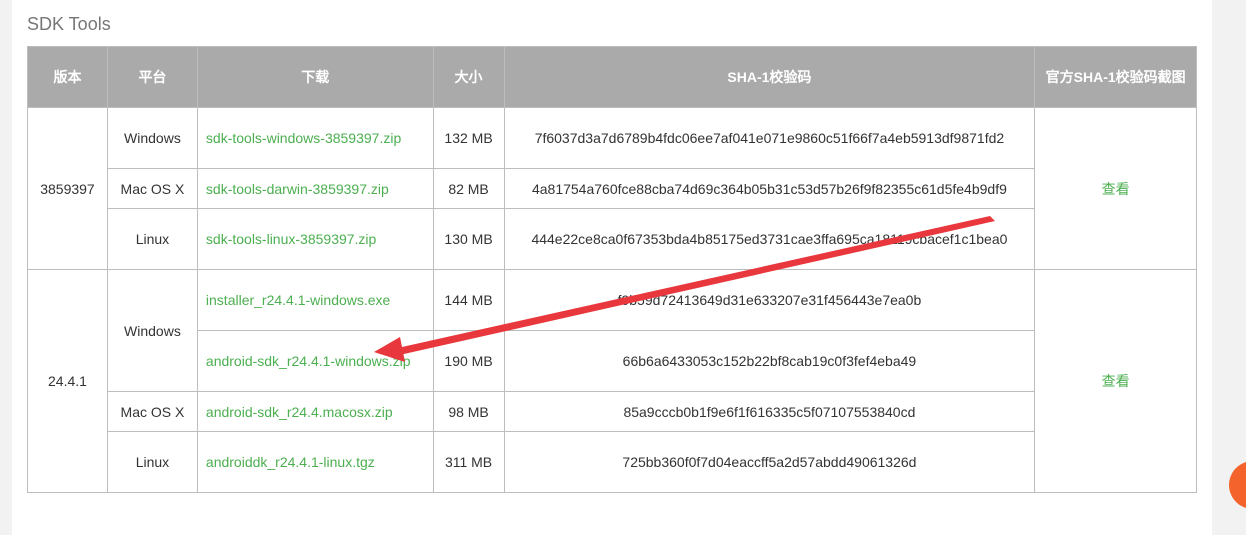  I want to click on size-cell: 190 MB, so click(468, 361).